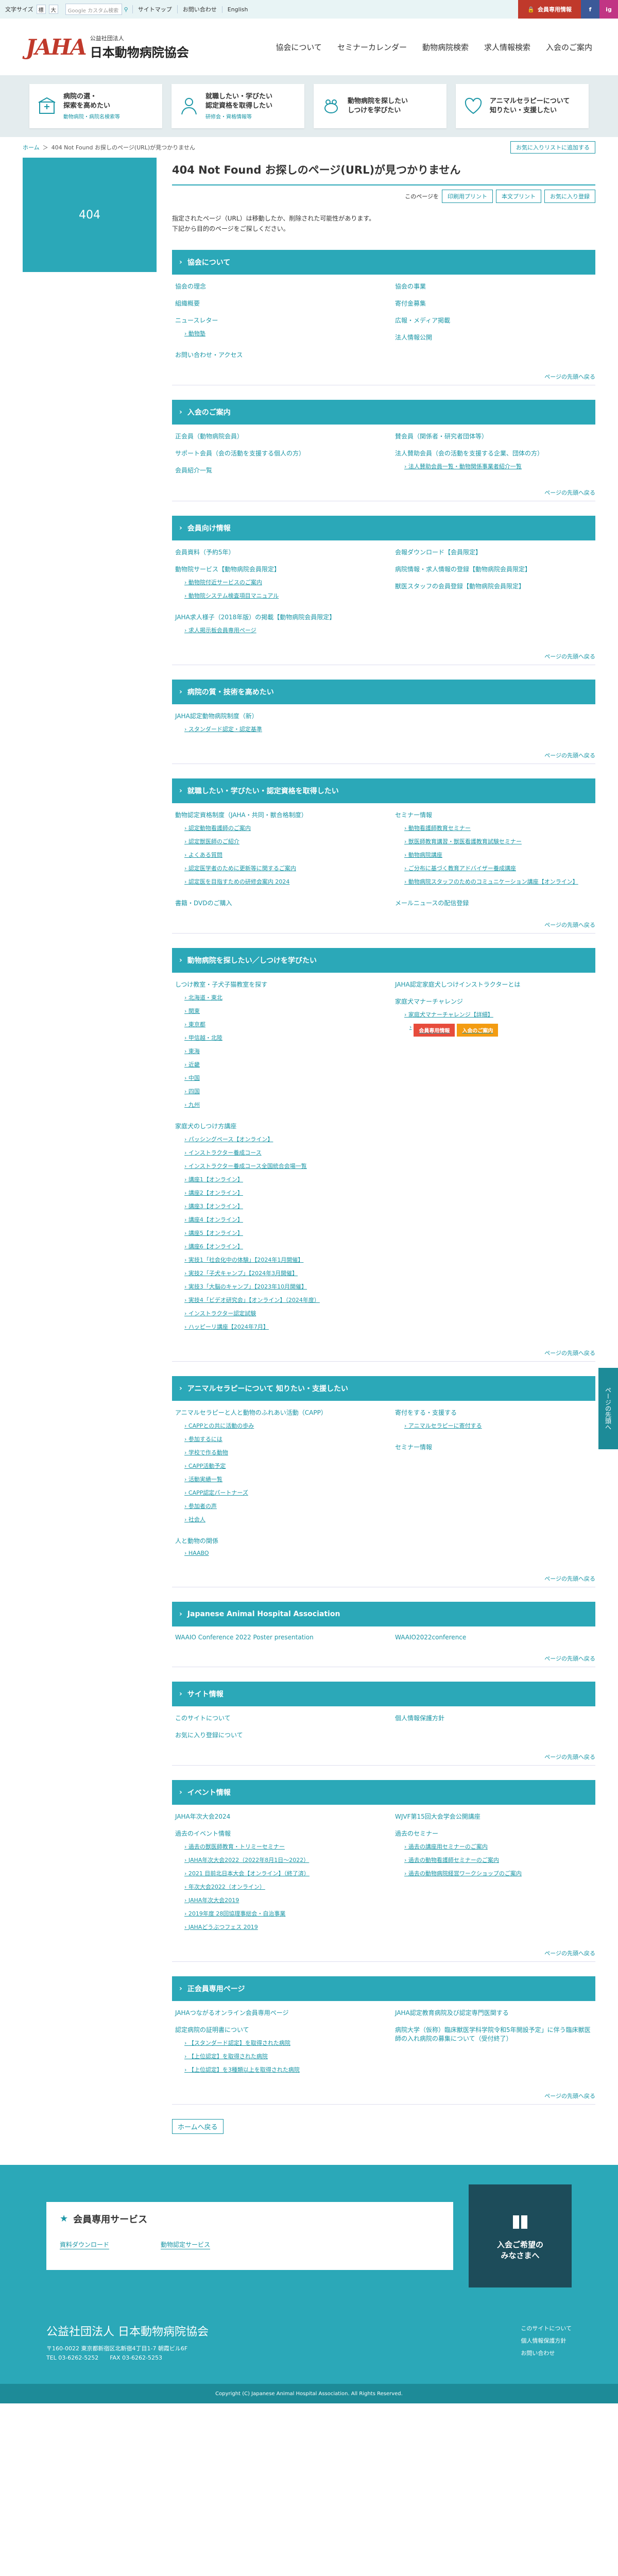 This screenshot has height=2576, width=618. What do you see at coordinates (278, 1064) in the screenshot?
I see `sub-link: 近畿` at bounding box center [278, 1064].